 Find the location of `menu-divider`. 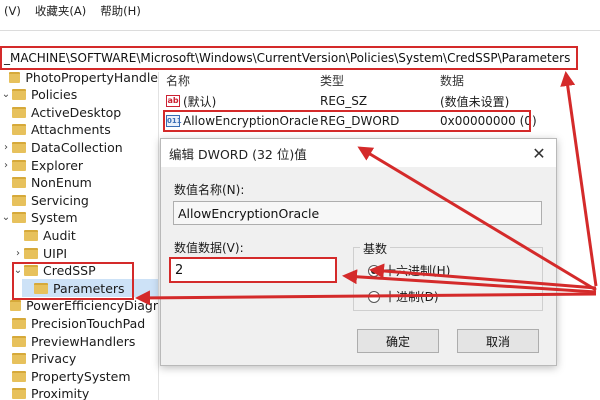

menu-divider is located at coordinates (300, 30).